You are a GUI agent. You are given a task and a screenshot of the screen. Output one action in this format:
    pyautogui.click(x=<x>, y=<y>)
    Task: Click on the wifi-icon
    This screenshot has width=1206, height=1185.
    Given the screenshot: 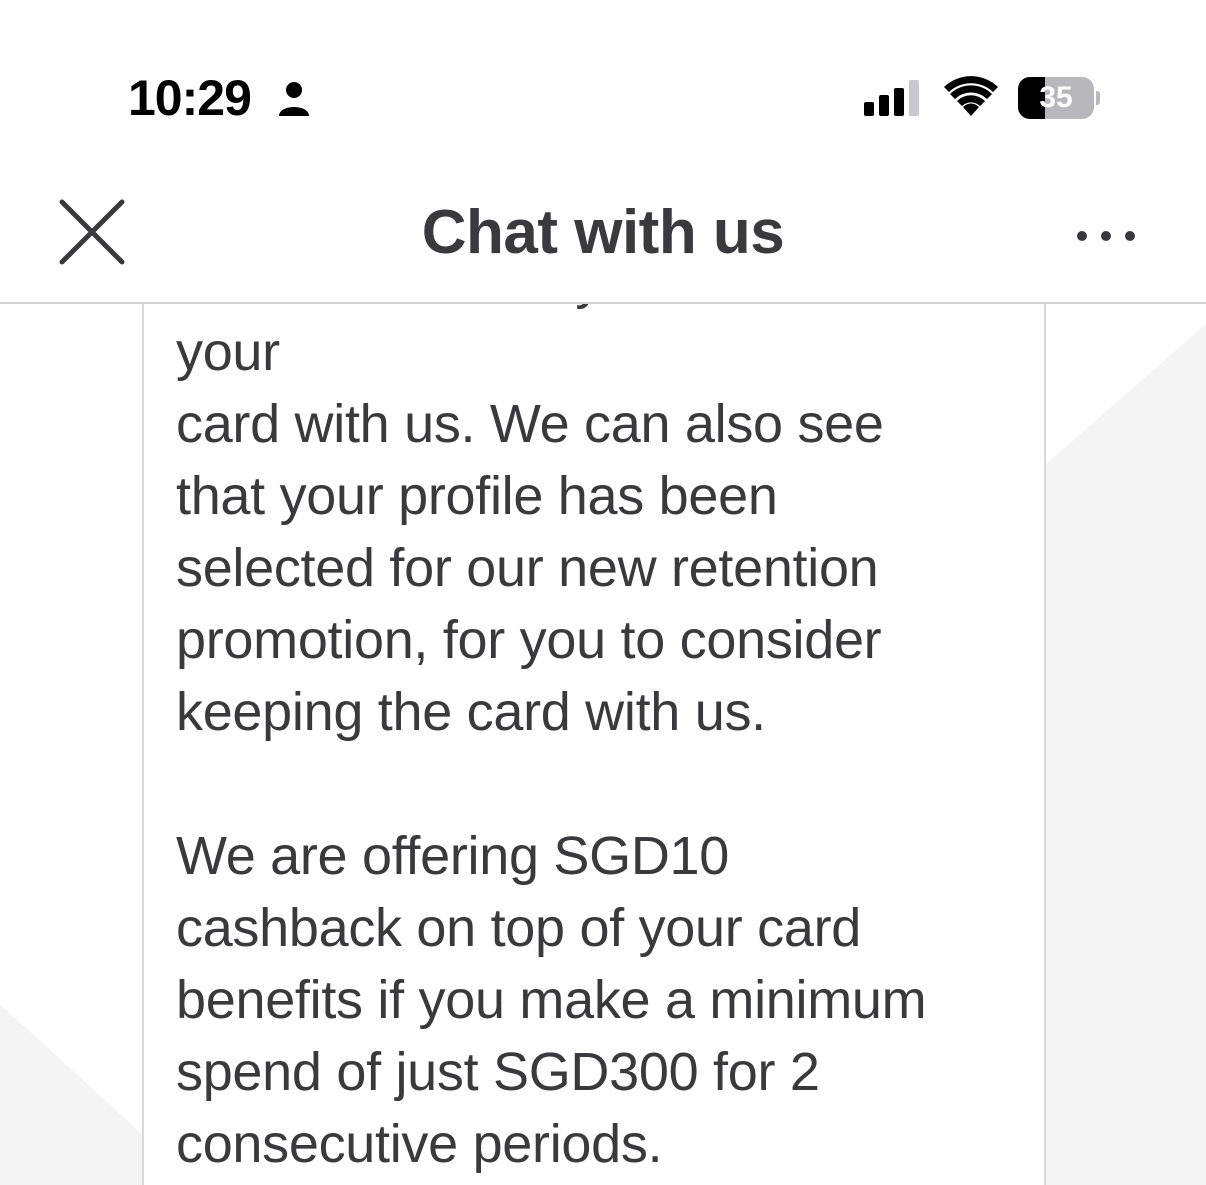 What is the action you would take?
    pyautogui.click(x=971, y=96)
    